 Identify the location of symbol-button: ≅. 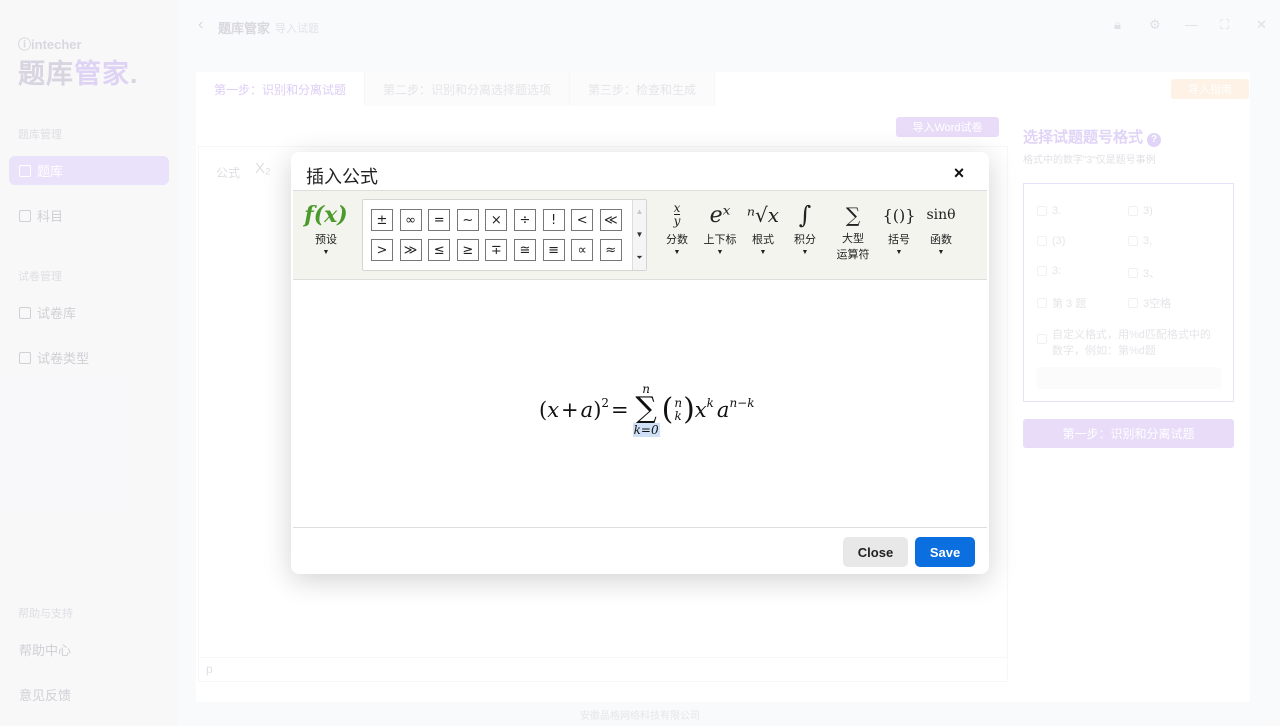
(524, 250).